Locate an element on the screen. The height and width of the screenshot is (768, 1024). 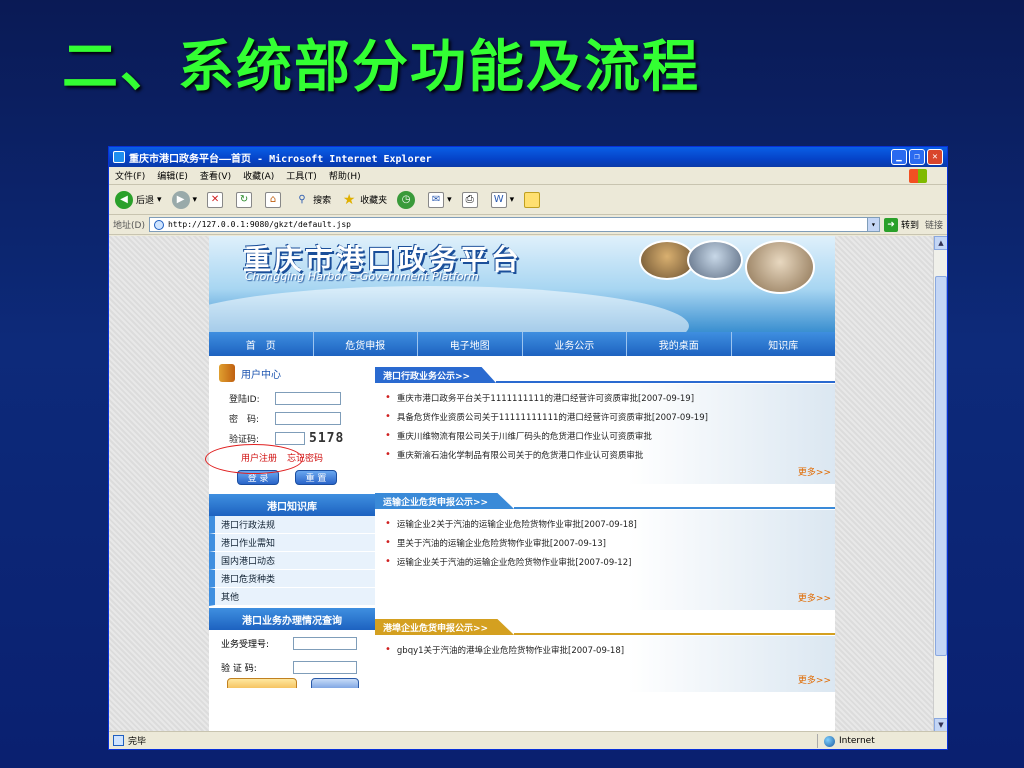
messenger-button is located at coordinates (533, 199).